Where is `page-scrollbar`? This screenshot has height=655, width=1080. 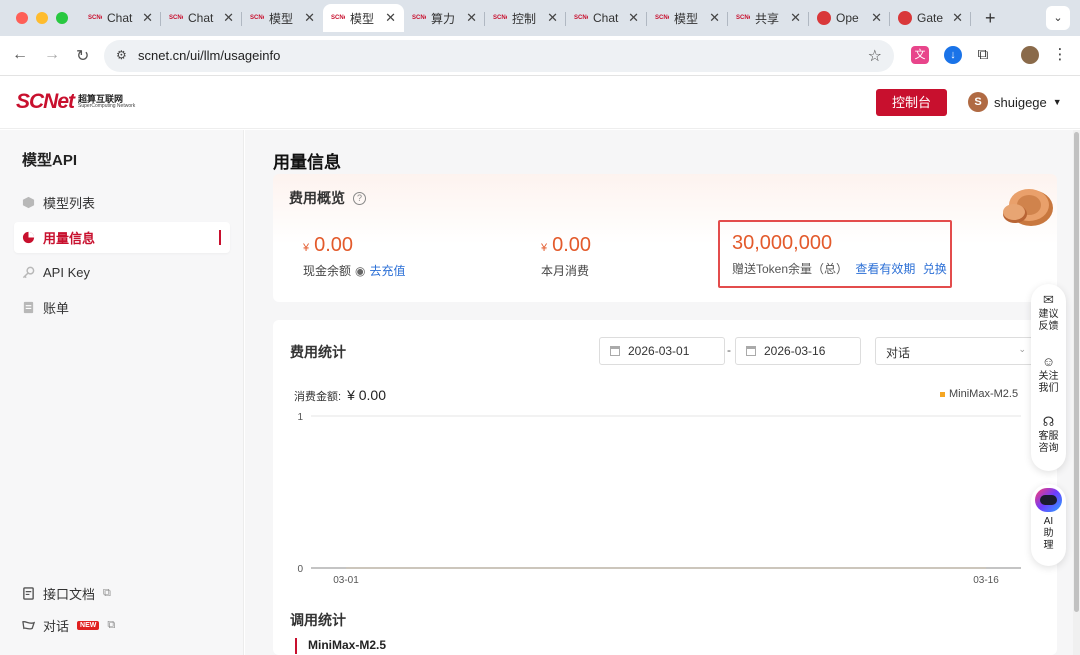
page-scrollbar is located at coordinates (1076, 392).